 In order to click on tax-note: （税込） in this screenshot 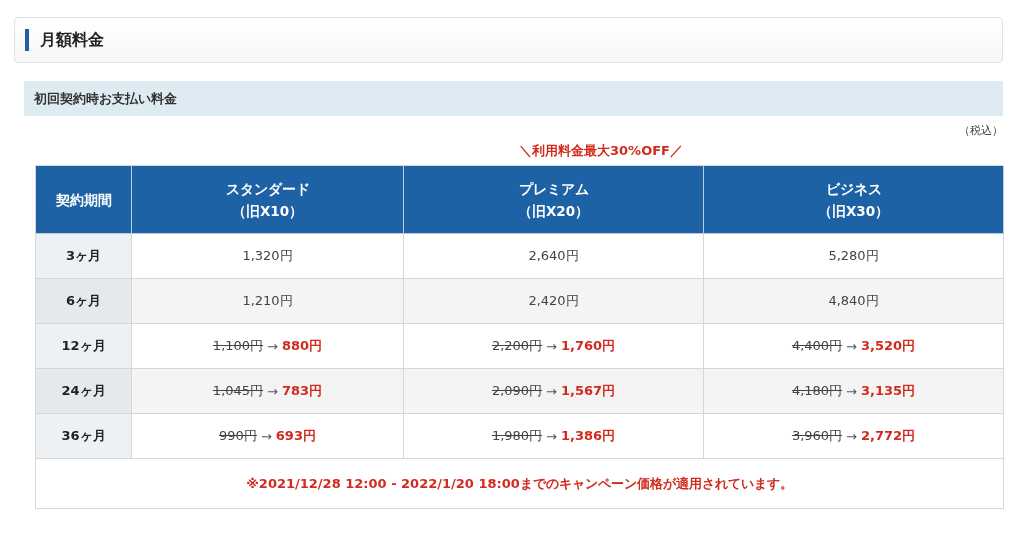, I will do `click(981, 130)`.